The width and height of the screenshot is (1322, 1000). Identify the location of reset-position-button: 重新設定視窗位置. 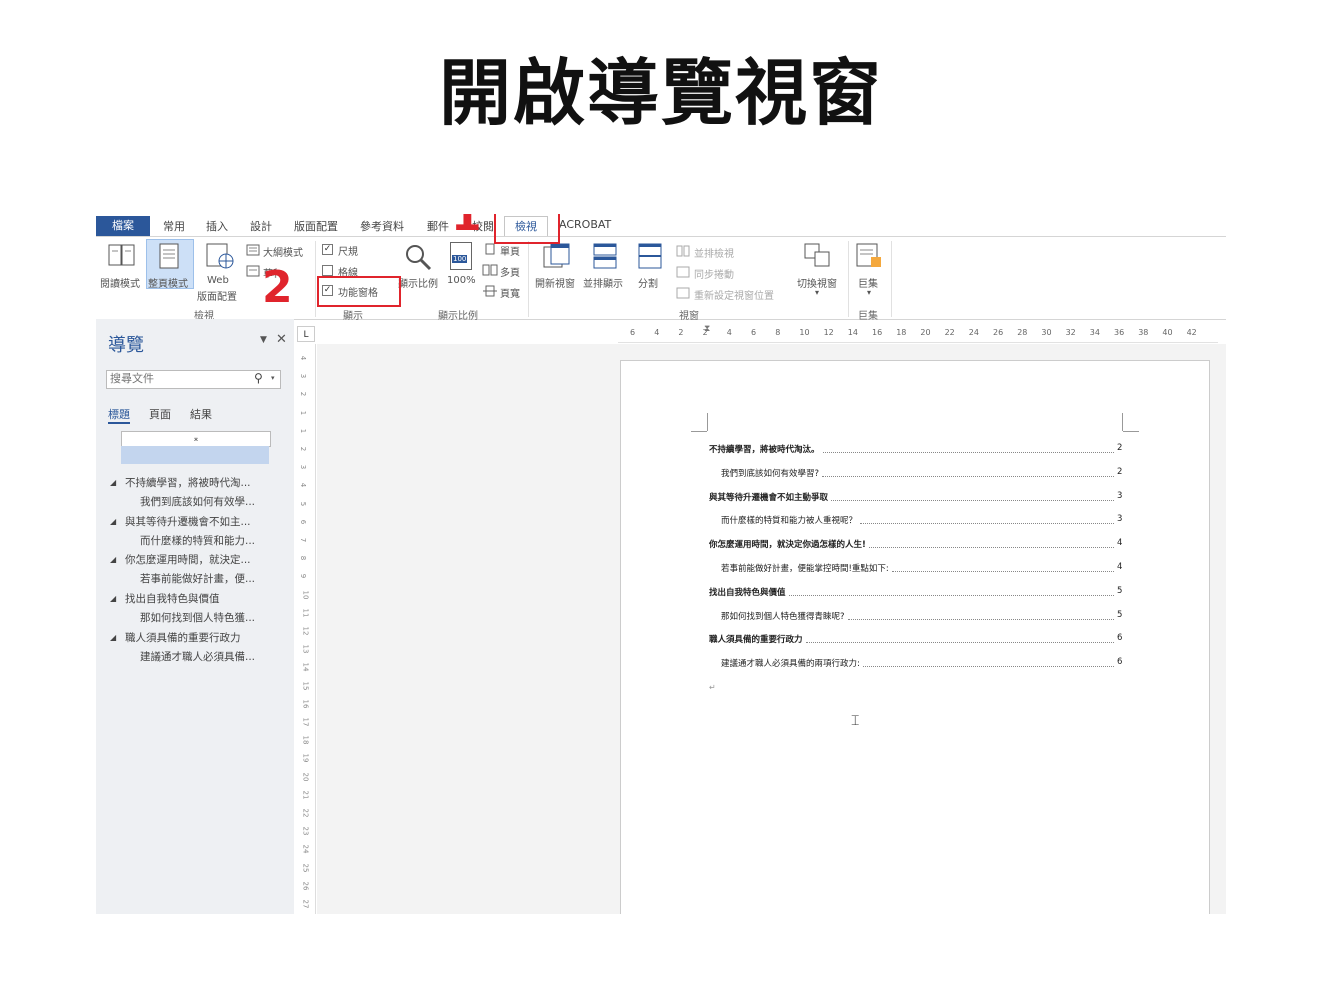
(734, 294).